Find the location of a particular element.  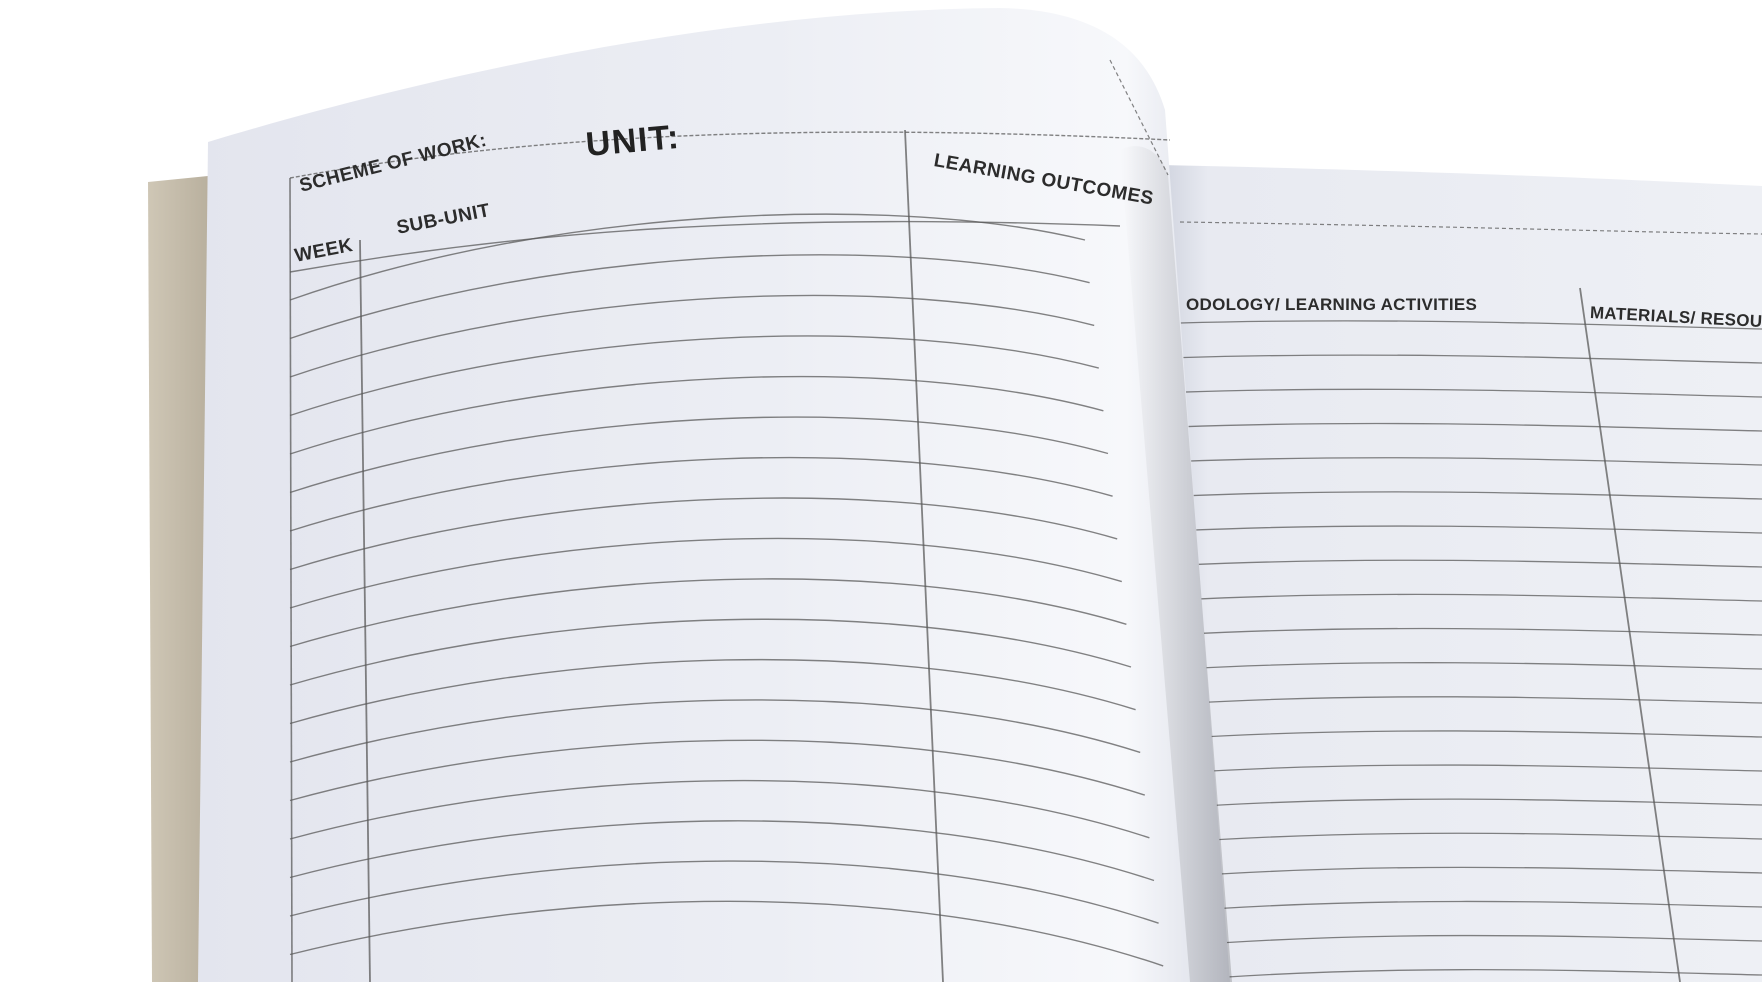

unit-label: UNIT: is located at coordinates (633, 140).